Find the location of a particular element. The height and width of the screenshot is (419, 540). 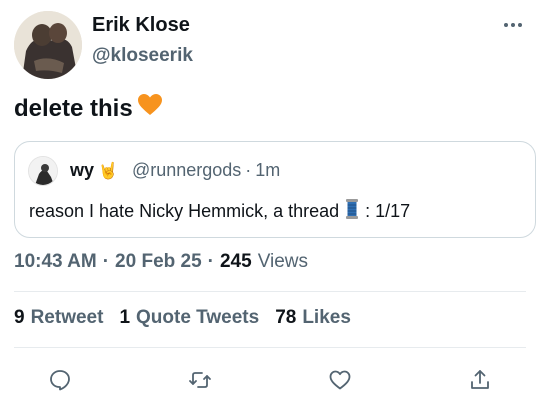

tweet-stats: 9 Retweet 1 Quote Tweets 78 Likes is located at coordinates (182, 318).